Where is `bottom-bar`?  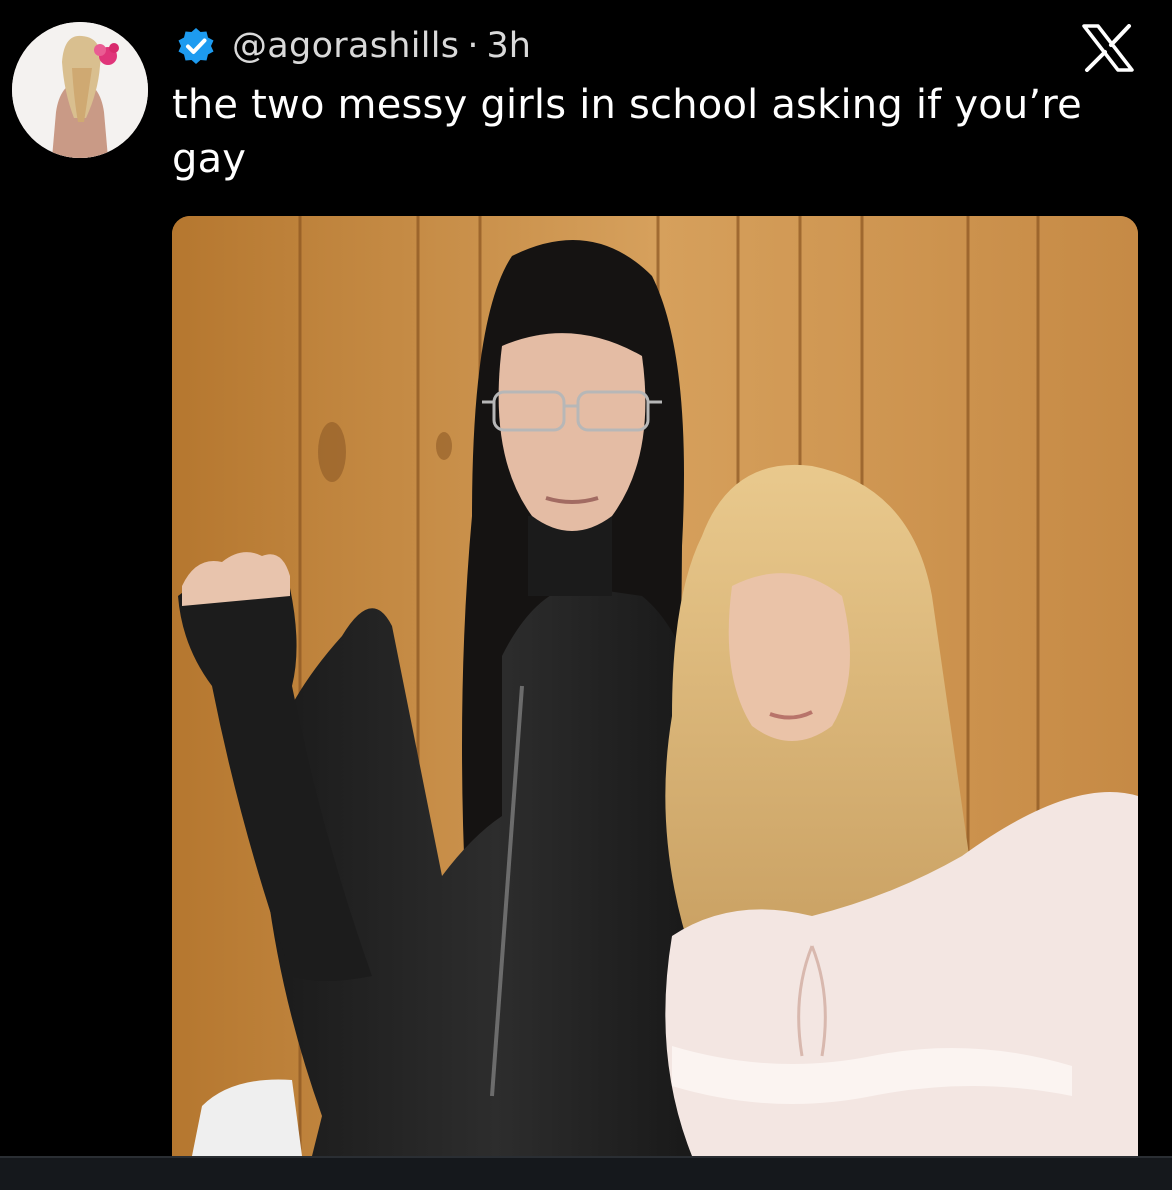
bottom-bar is located at coordinates (586, 1173).